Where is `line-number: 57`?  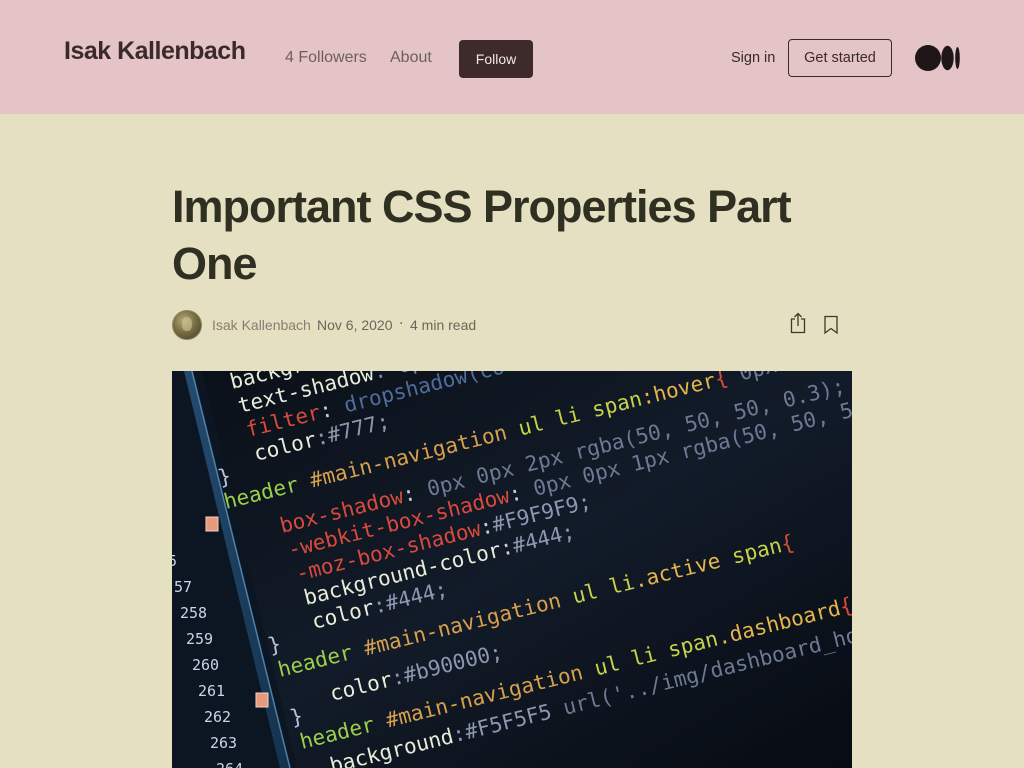
line-number: 57 is located at coordinates (183, 587).